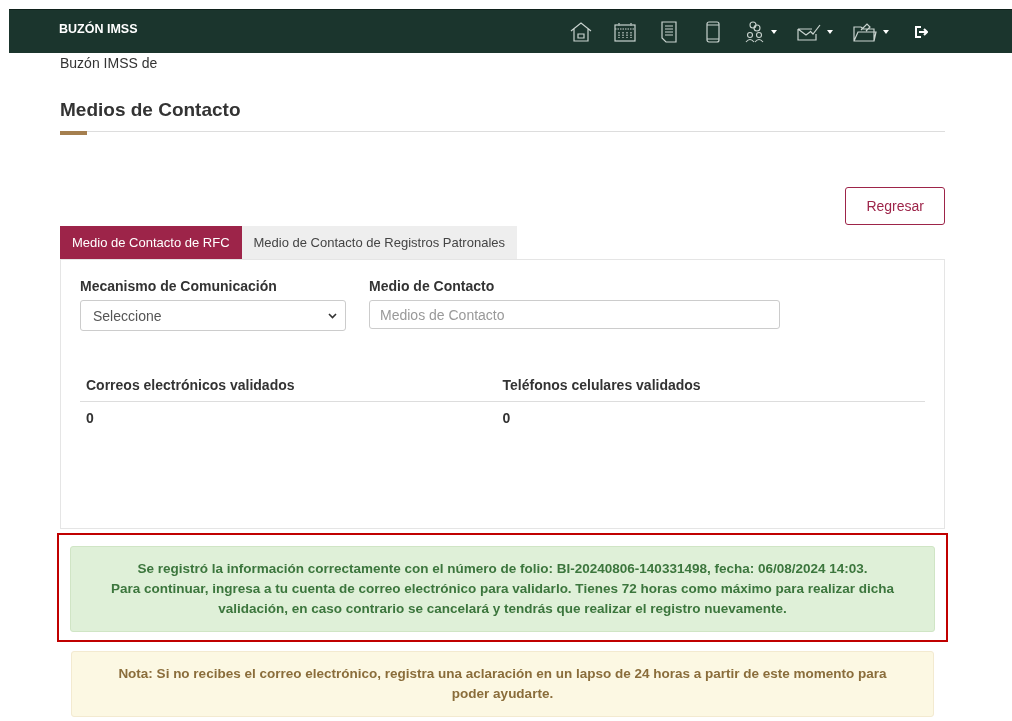  Describe the element at coordinates (602, 385) in the screenshot. I see `column-header: Teléfonos celulares validados` at that location.